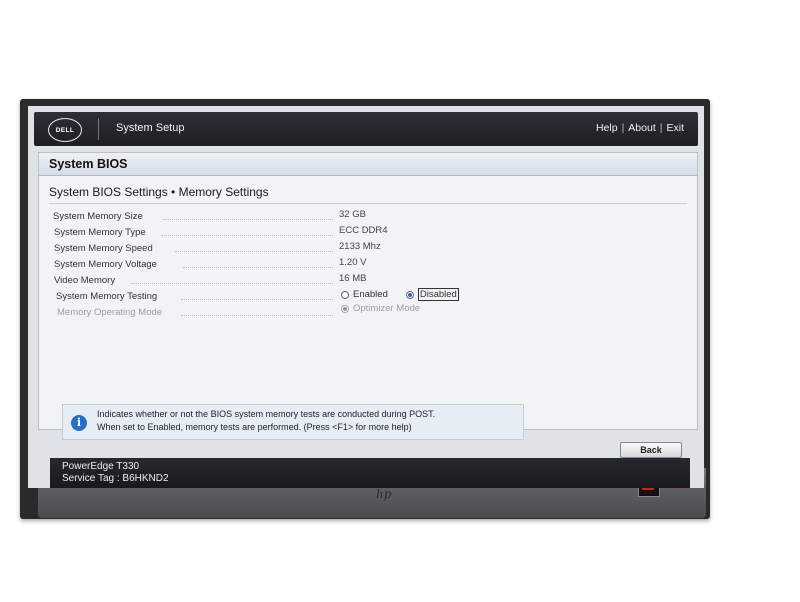 The height and width of the screenshot is (602, 800). What do you see at coordinates (107, 296) in the screenshot?
I see `setting-label-memory-testing: System Memory Testing` at bounding box center [107, 296].